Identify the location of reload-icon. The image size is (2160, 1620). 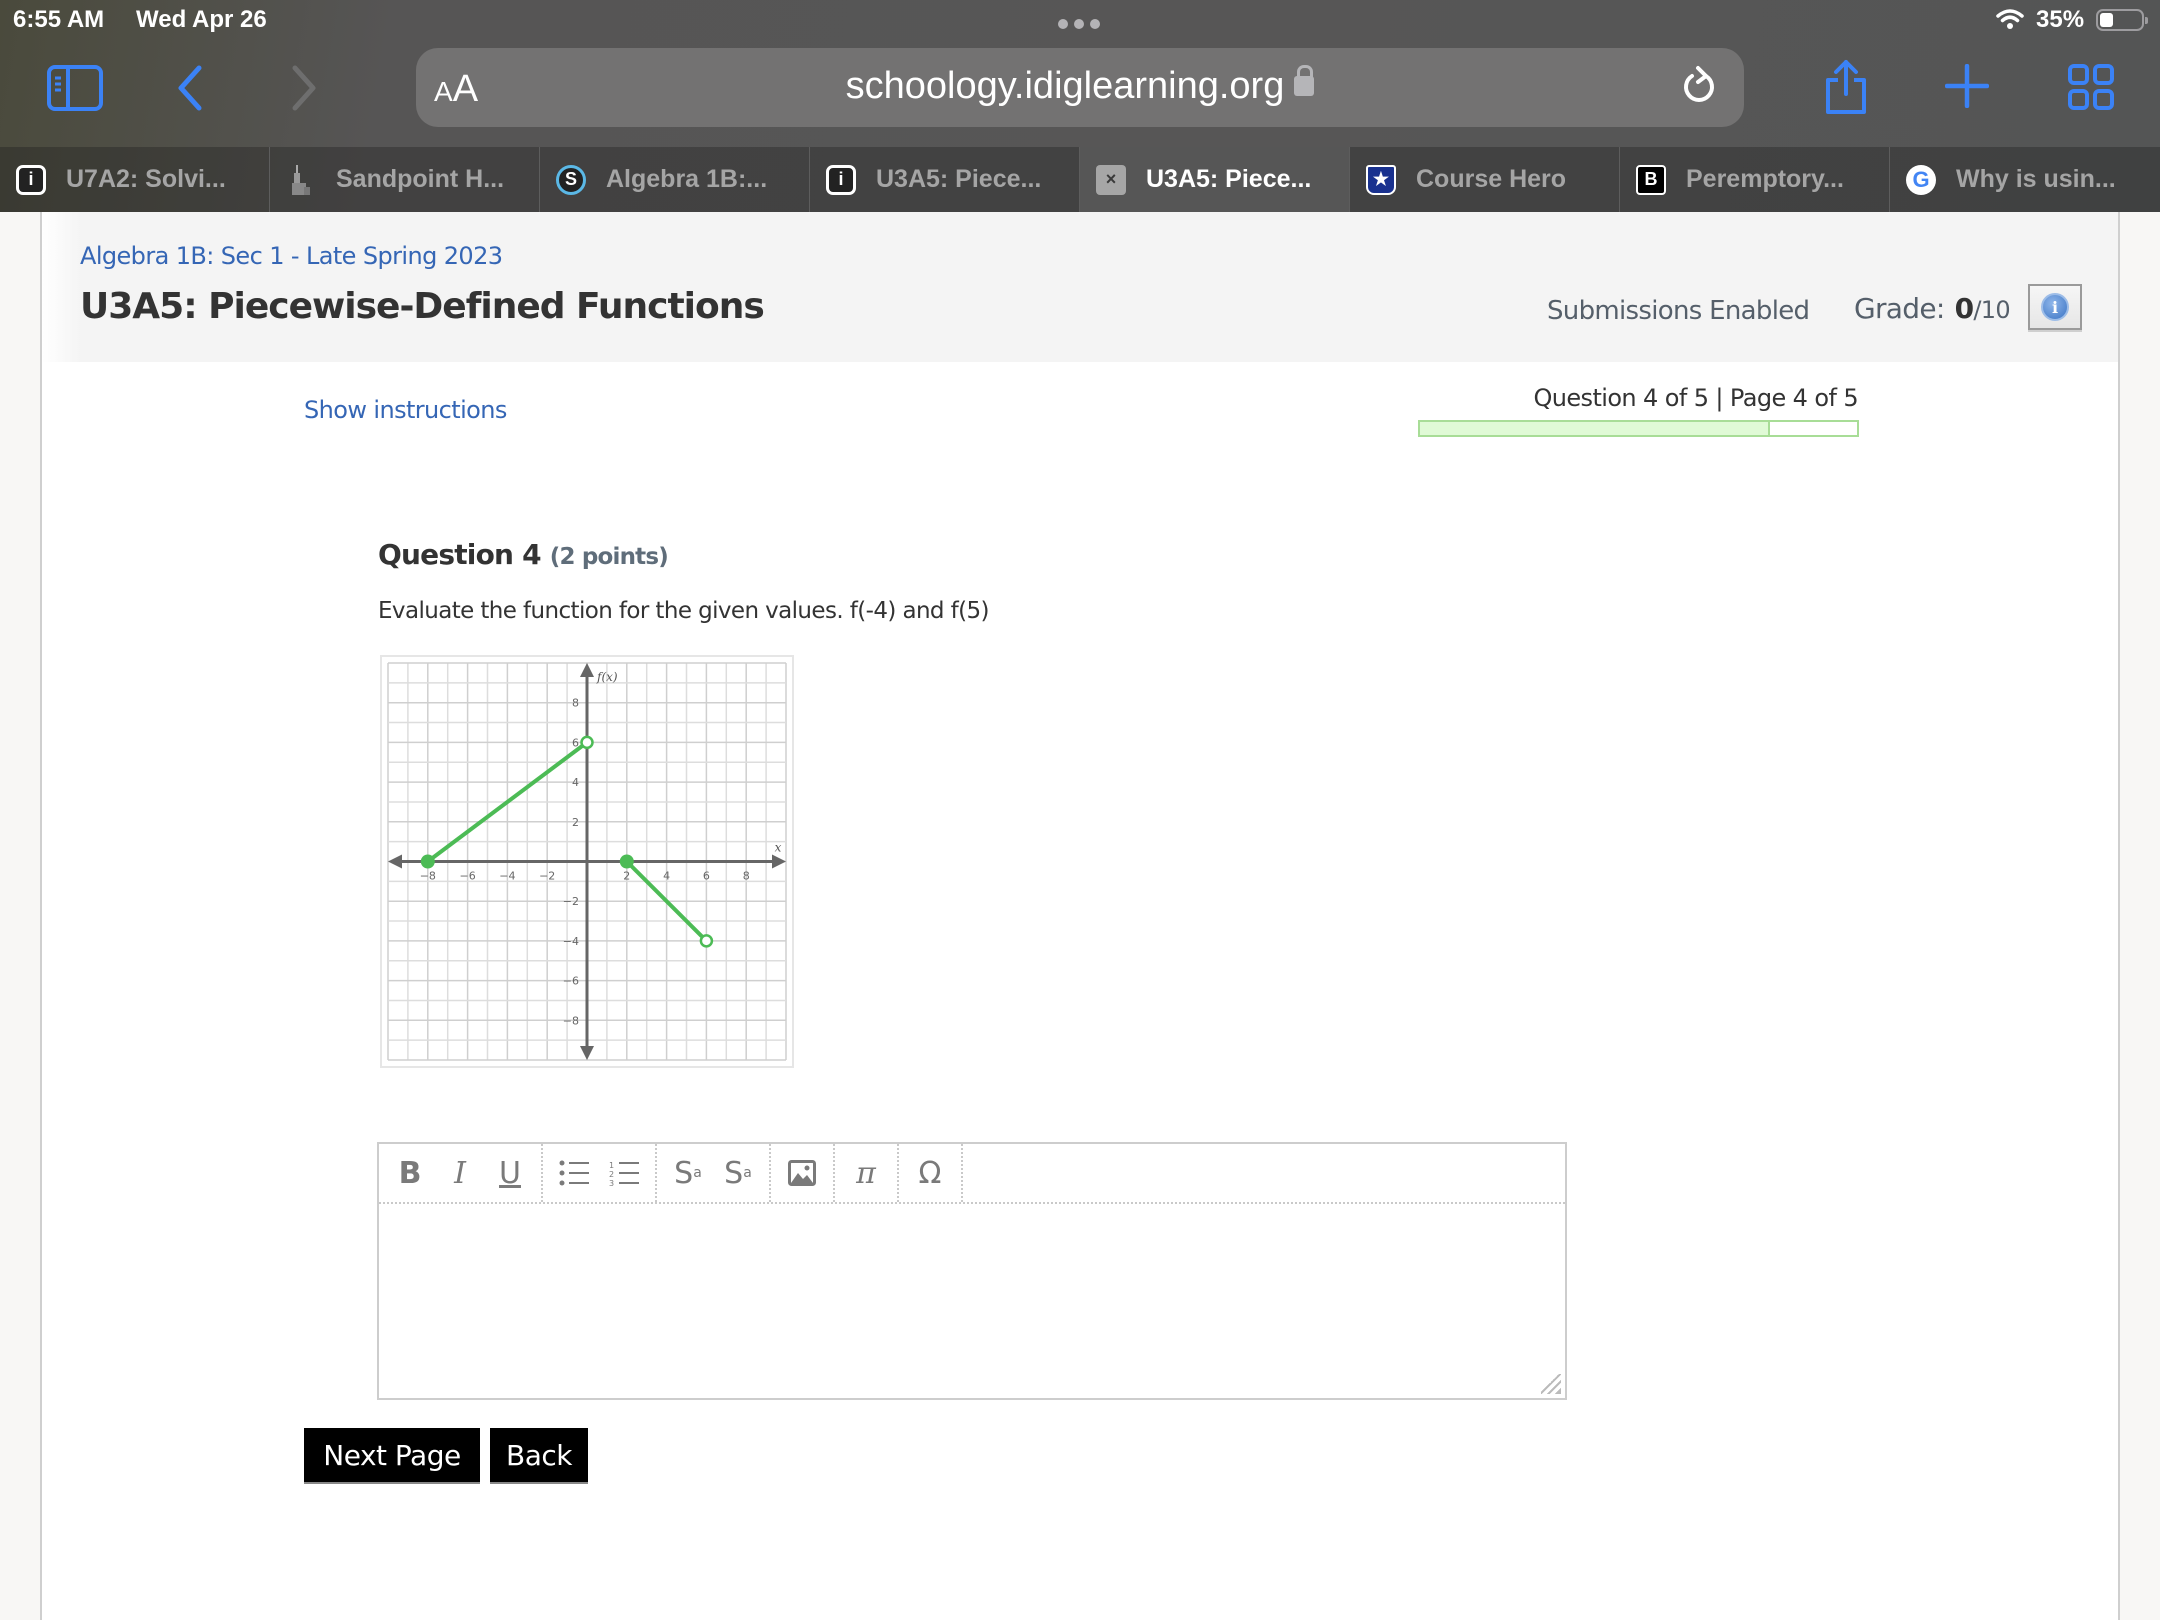
(1699, 87).